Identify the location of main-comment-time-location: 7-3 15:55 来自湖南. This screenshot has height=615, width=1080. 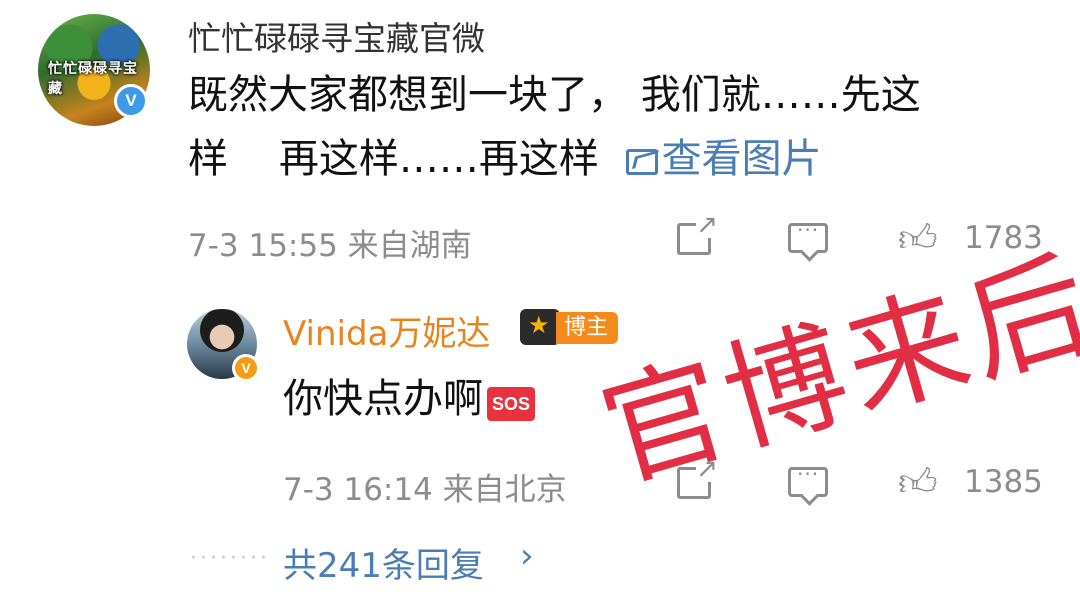
(330, 246).